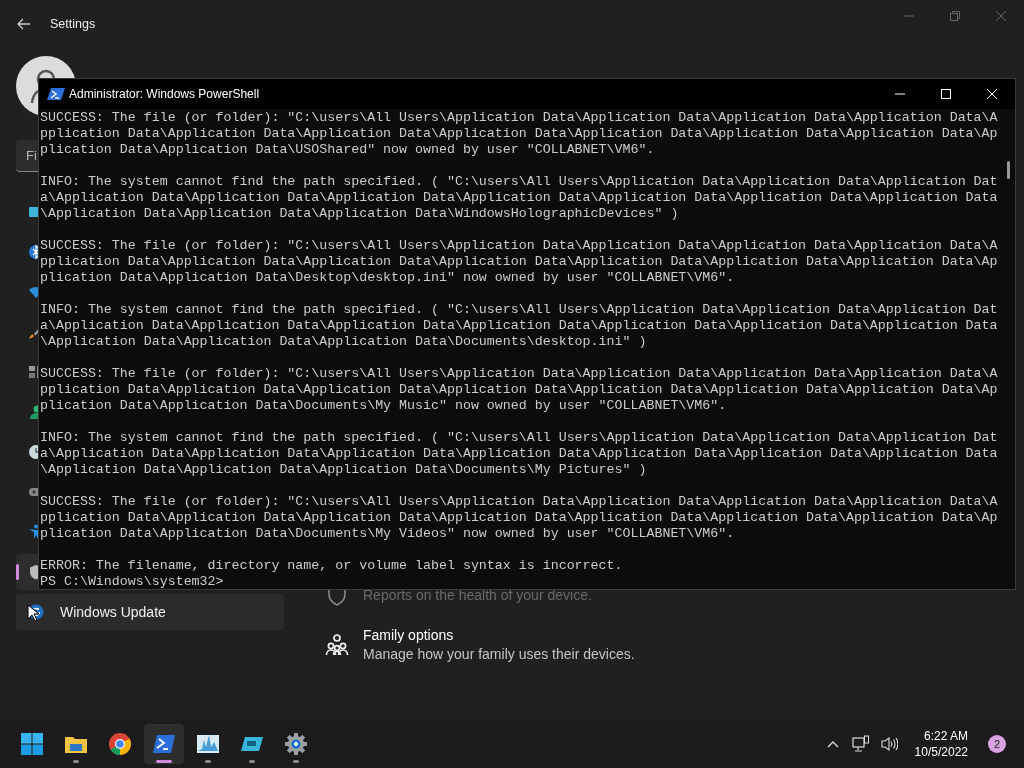  Describe the element at coordinates (388, 278) in the screenshot. I see `console-line: plication Data\Application Data\Desktop\desktop.ini" now owned by user "COLLABNET\VM6".` at that location.